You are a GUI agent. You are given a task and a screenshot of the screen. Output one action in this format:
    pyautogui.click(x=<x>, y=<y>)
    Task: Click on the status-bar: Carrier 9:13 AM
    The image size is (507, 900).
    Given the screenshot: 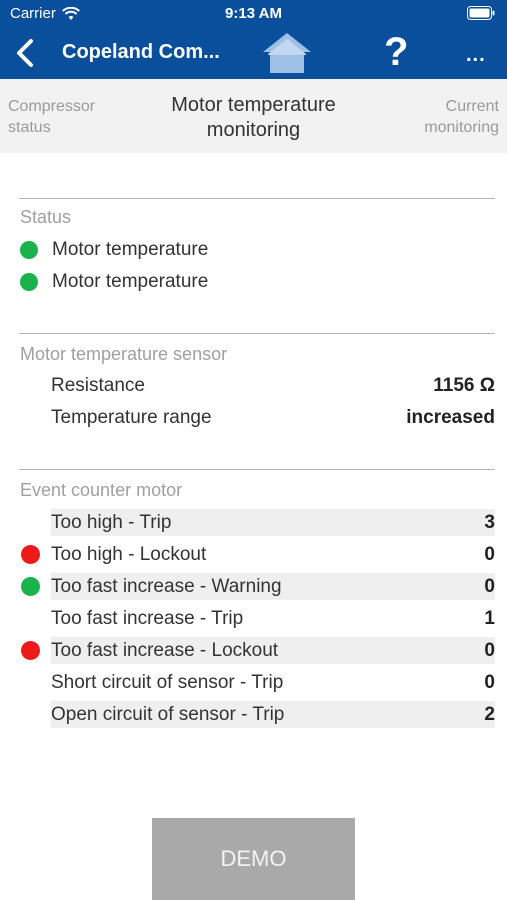 What is the action you would take?
    pyautogui.click(x=253, y=14)
    